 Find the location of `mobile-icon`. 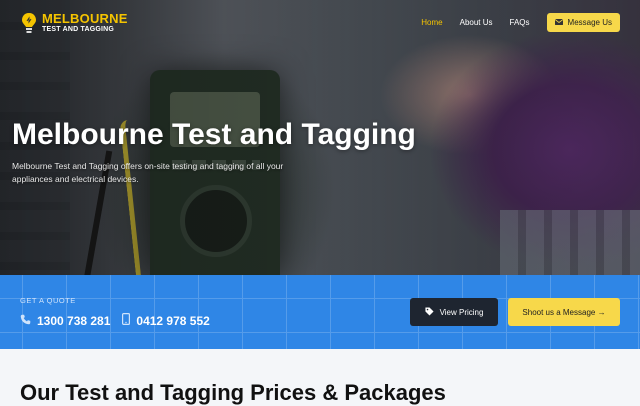

mobile-icon is located at coordinates (126, 320).